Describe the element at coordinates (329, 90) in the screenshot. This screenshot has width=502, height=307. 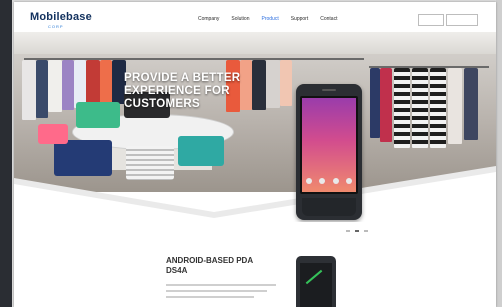
I see `device-speaker` at that location.